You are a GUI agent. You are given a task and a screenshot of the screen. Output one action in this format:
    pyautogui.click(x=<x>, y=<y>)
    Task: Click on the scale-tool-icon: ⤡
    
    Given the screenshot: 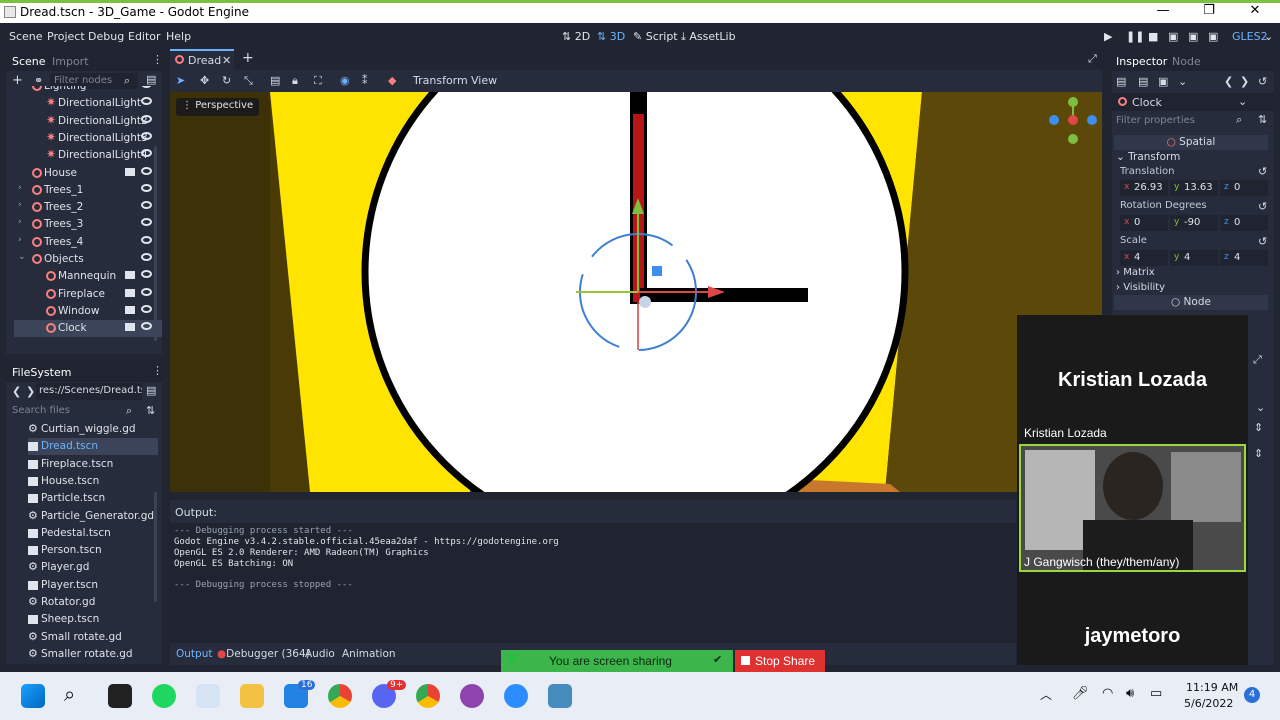 What is the action you would take?
    pyautogui.click(x=248, y=81)
    